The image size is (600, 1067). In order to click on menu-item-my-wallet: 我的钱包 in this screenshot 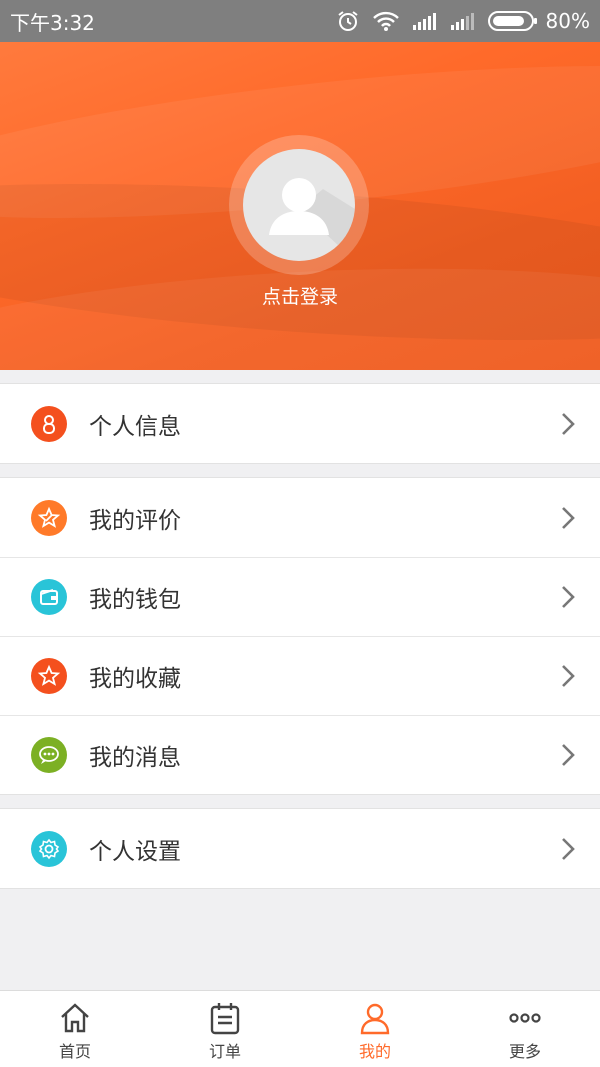, I will do `click(300, 596)`.